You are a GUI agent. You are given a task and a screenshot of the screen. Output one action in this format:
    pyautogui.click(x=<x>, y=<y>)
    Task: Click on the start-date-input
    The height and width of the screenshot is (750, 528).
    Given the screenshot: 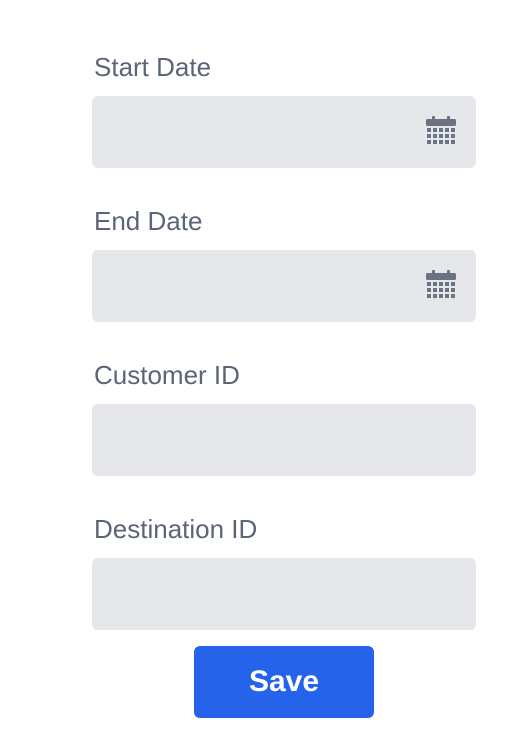 What is the action you would take?
    pyautogui.click(x=284, y=132)
    